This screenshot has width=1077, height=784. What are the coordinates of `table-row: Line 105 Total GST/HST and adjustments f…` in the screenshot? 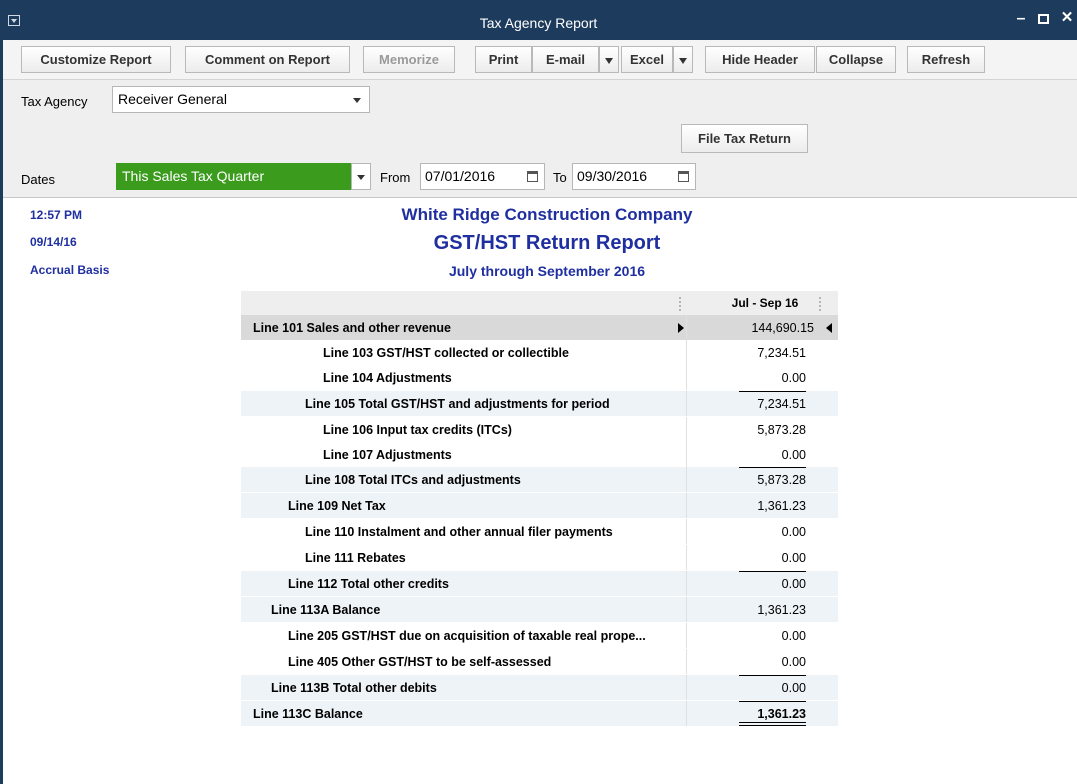 It's located at (539, 403).